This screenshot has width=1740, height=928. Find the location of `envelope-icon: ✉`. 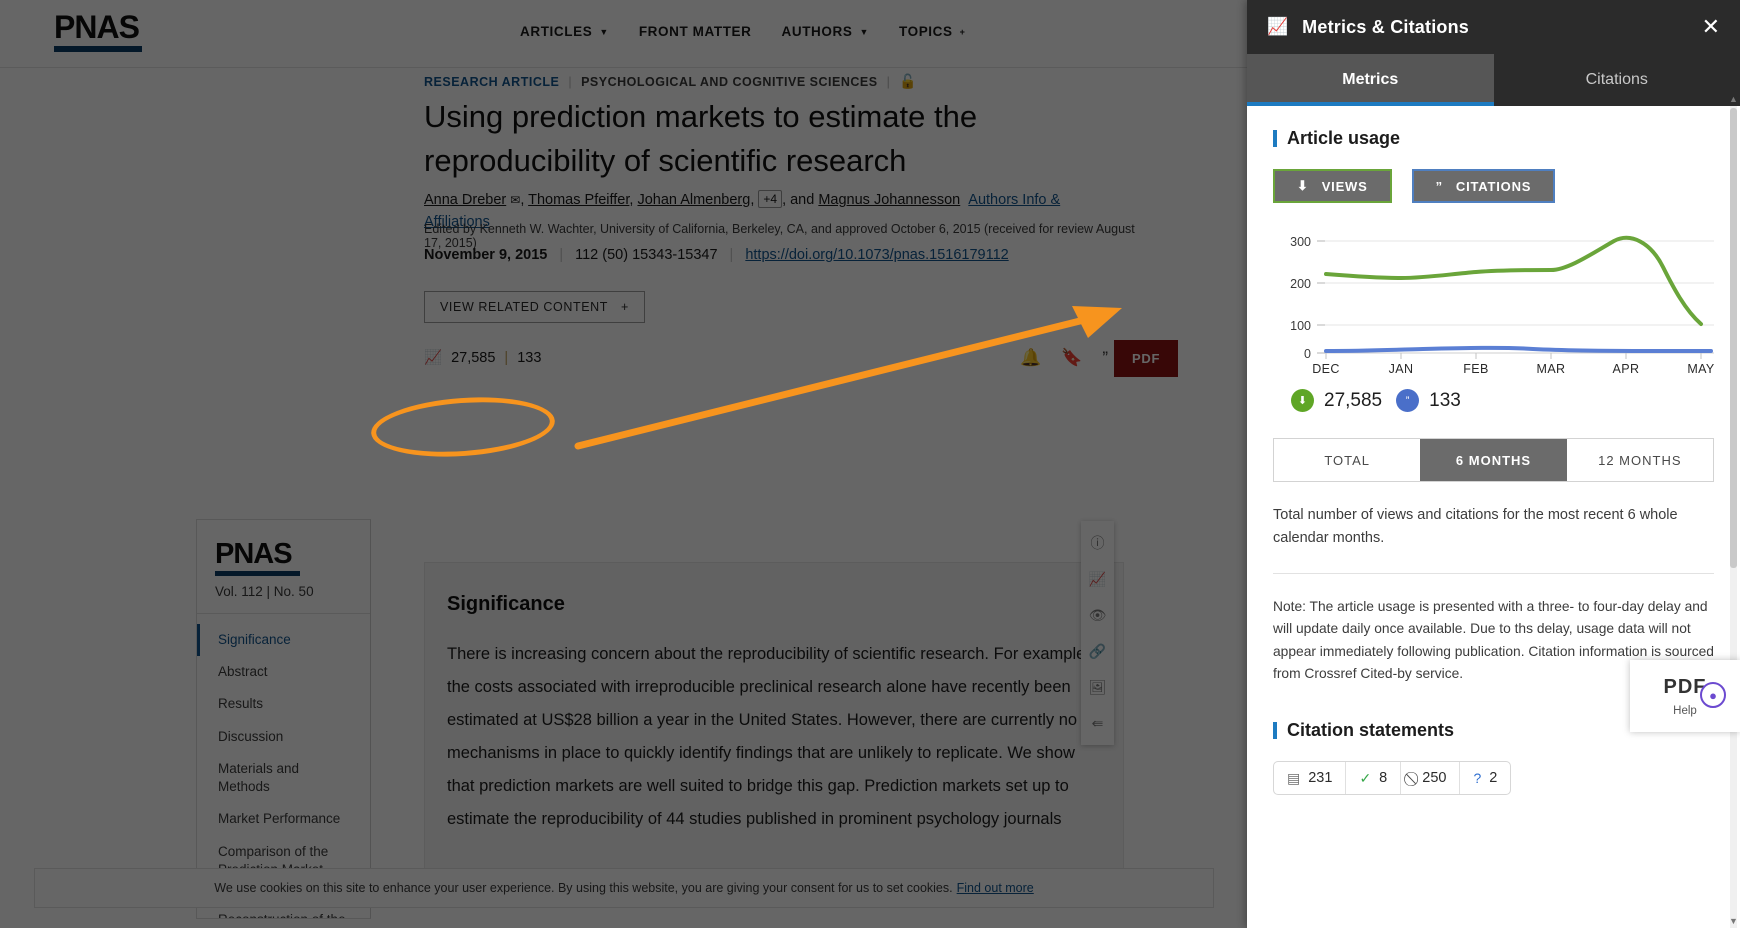

envelope-icon: ✉ is located at coordinates (515, 200).